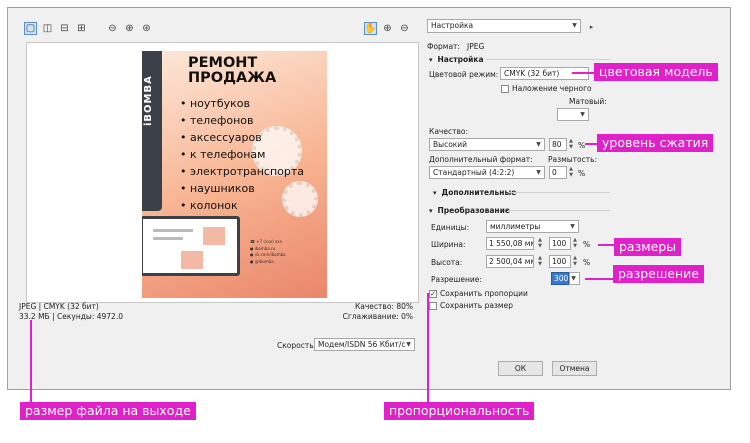  What do you see at coordinates (515, 226) in the screenshot?
I see `units-value: миллиметры` at bounding box center [515, 226].